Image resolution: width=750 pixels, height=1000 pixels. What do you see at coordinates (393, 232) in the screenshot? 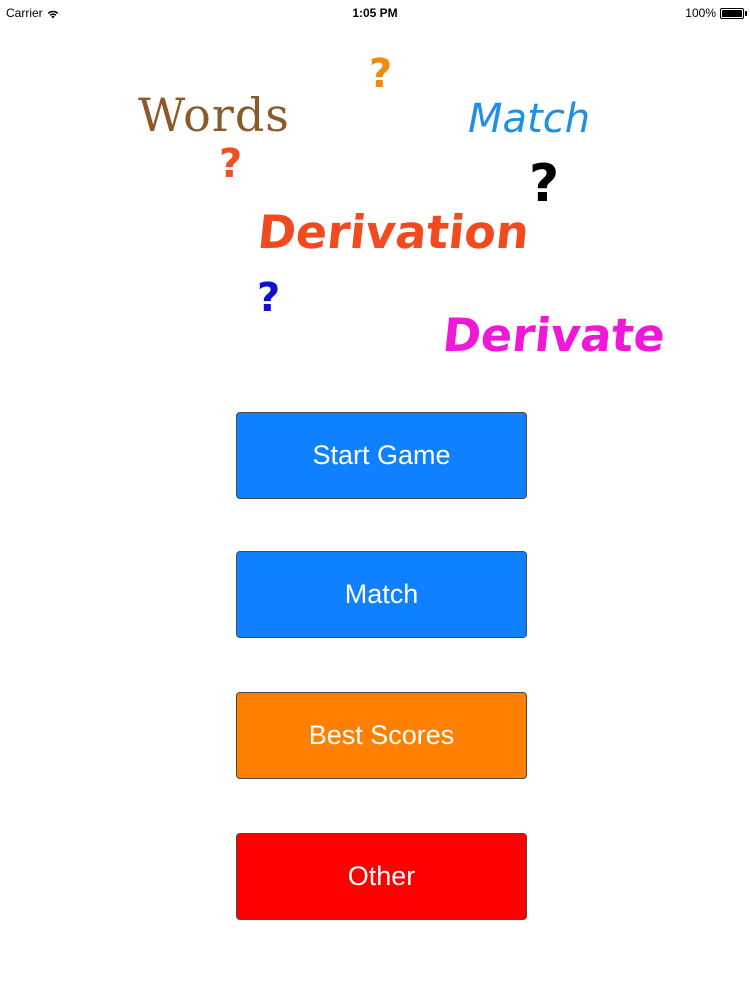
I see `logo-word-derivation: Derivation` at bounding box center [393, 232].